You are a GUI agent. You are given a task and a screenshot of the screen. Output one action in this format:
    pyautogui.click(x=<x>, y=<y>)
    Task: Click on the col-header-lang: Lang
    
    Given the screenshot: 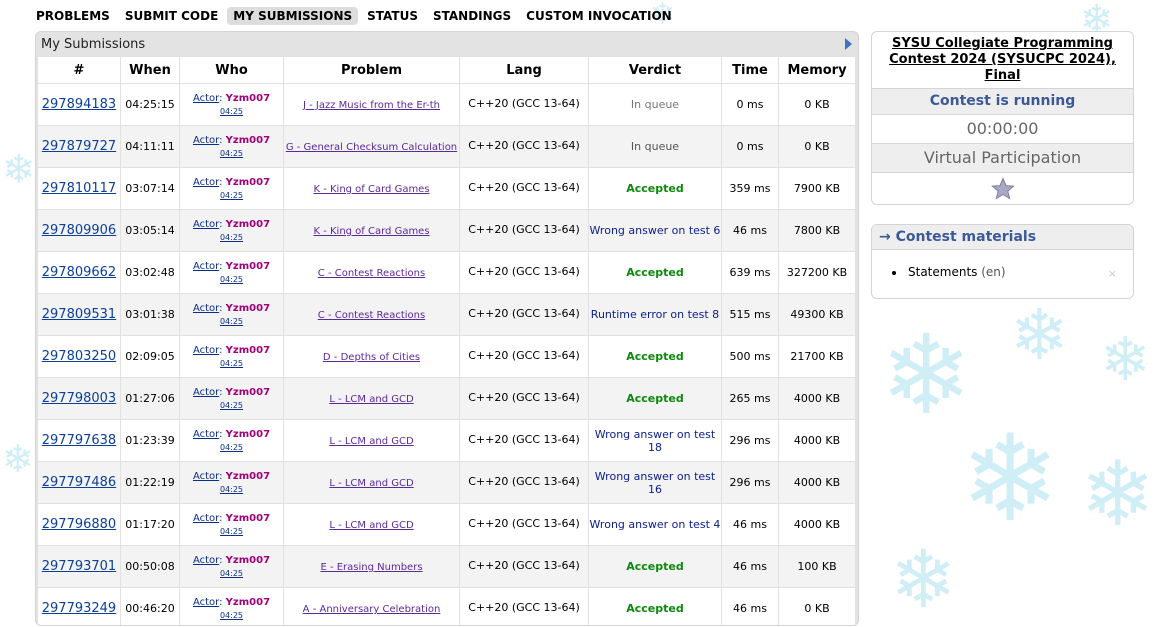 What is the action you would take?
    pyautogui.click(x=524, y=70)
    